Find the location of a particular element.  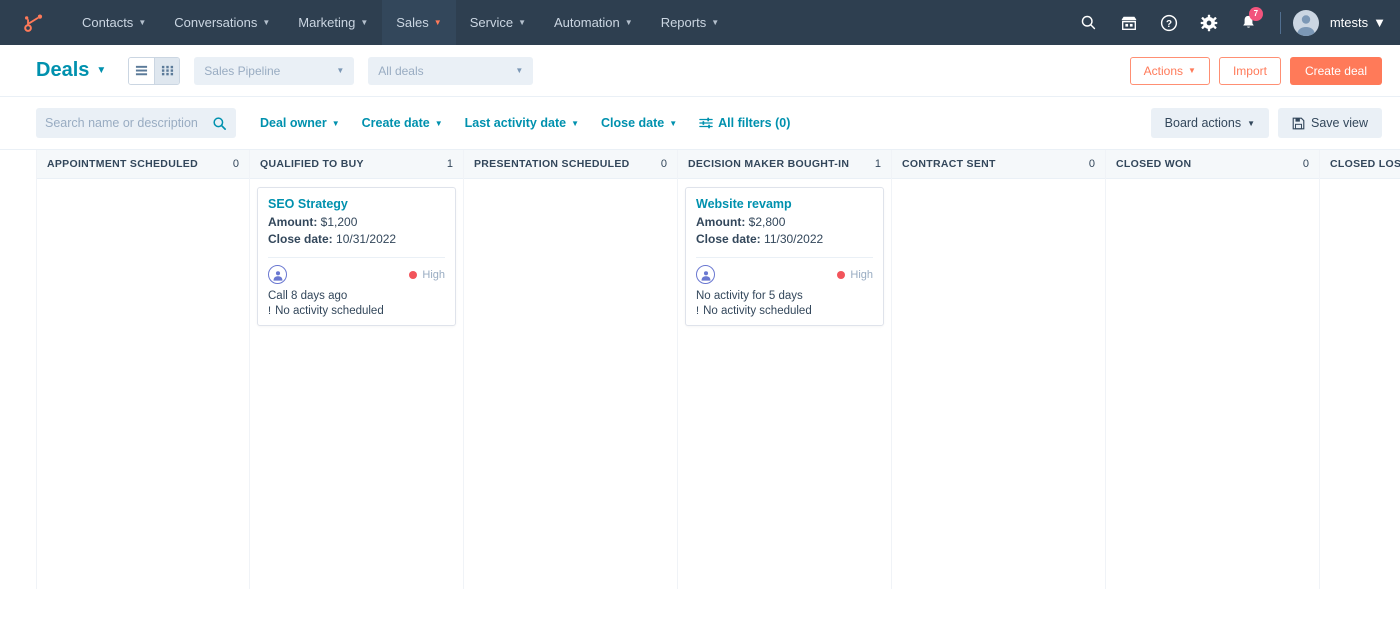

board-column-presentation-scheduled: PRESENTATION SCHEDULED 0 is located at coordinates (571, 369).